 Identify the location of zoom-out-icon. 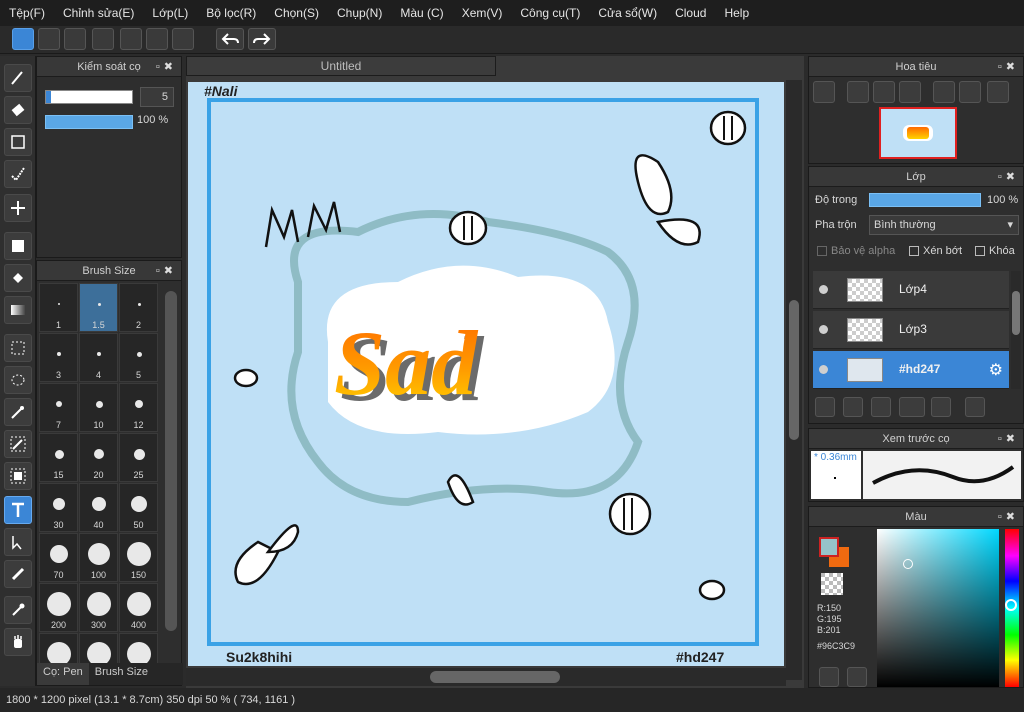
(910, 92).